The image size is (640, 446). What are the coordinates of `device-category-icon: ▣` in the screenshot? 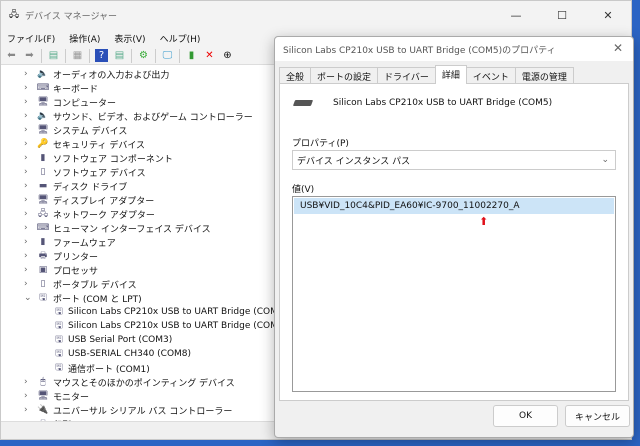 It's located at (43, 270).